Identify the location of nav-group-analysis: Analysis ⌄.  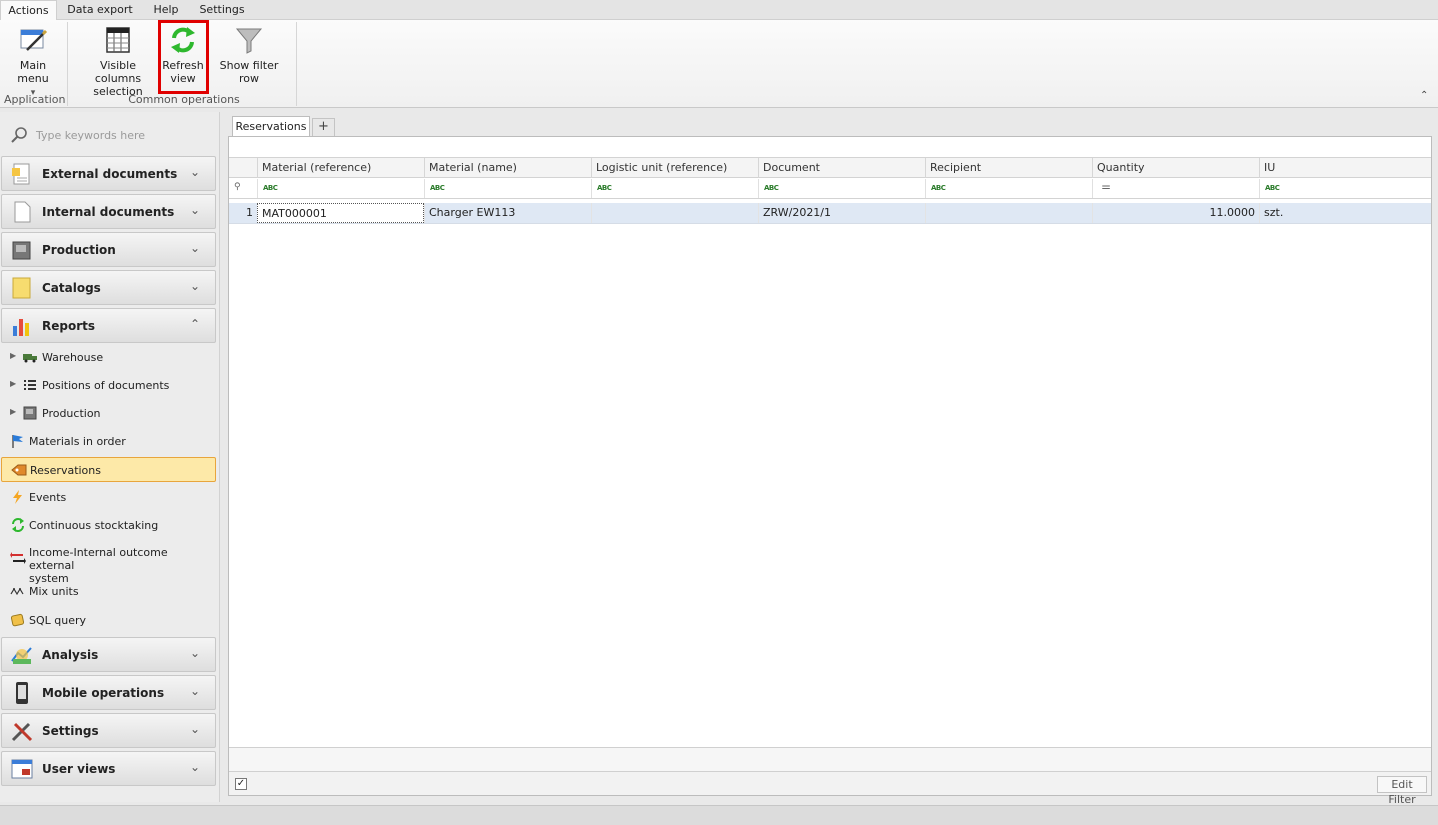
(108, 654).